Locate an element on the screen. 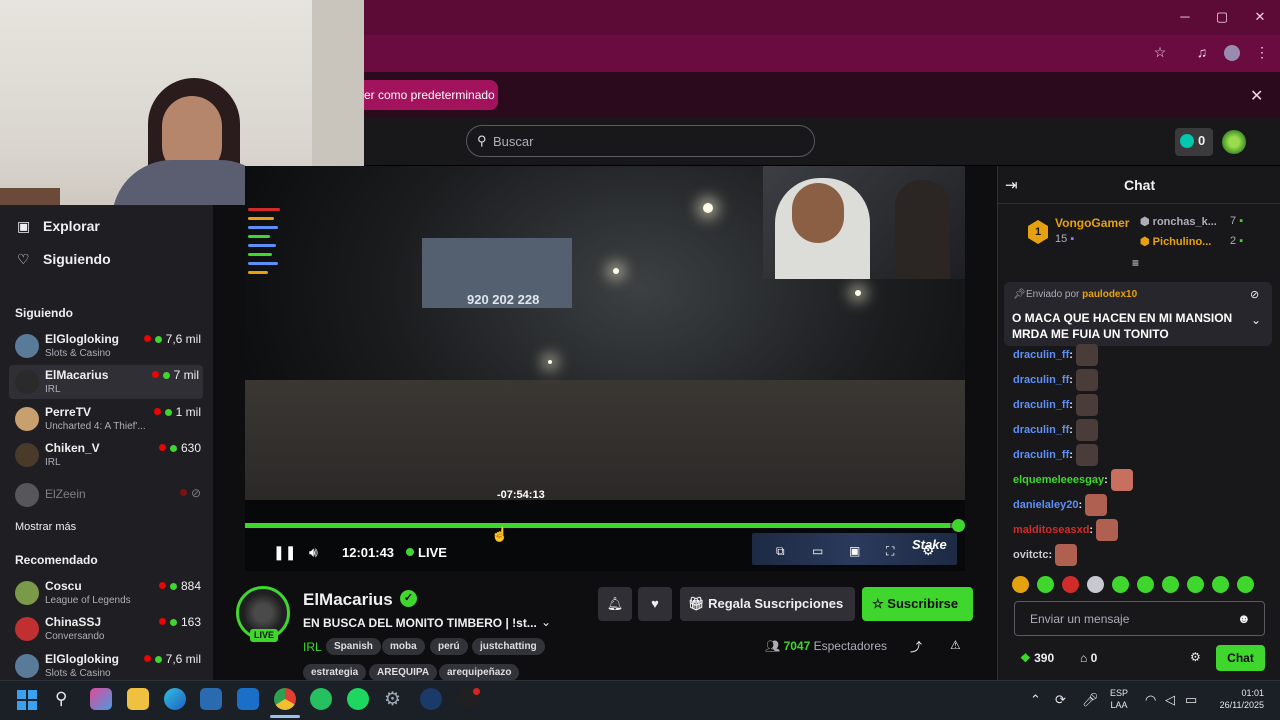  settings-icon: ⚙ is located at coordinates (392, 699).